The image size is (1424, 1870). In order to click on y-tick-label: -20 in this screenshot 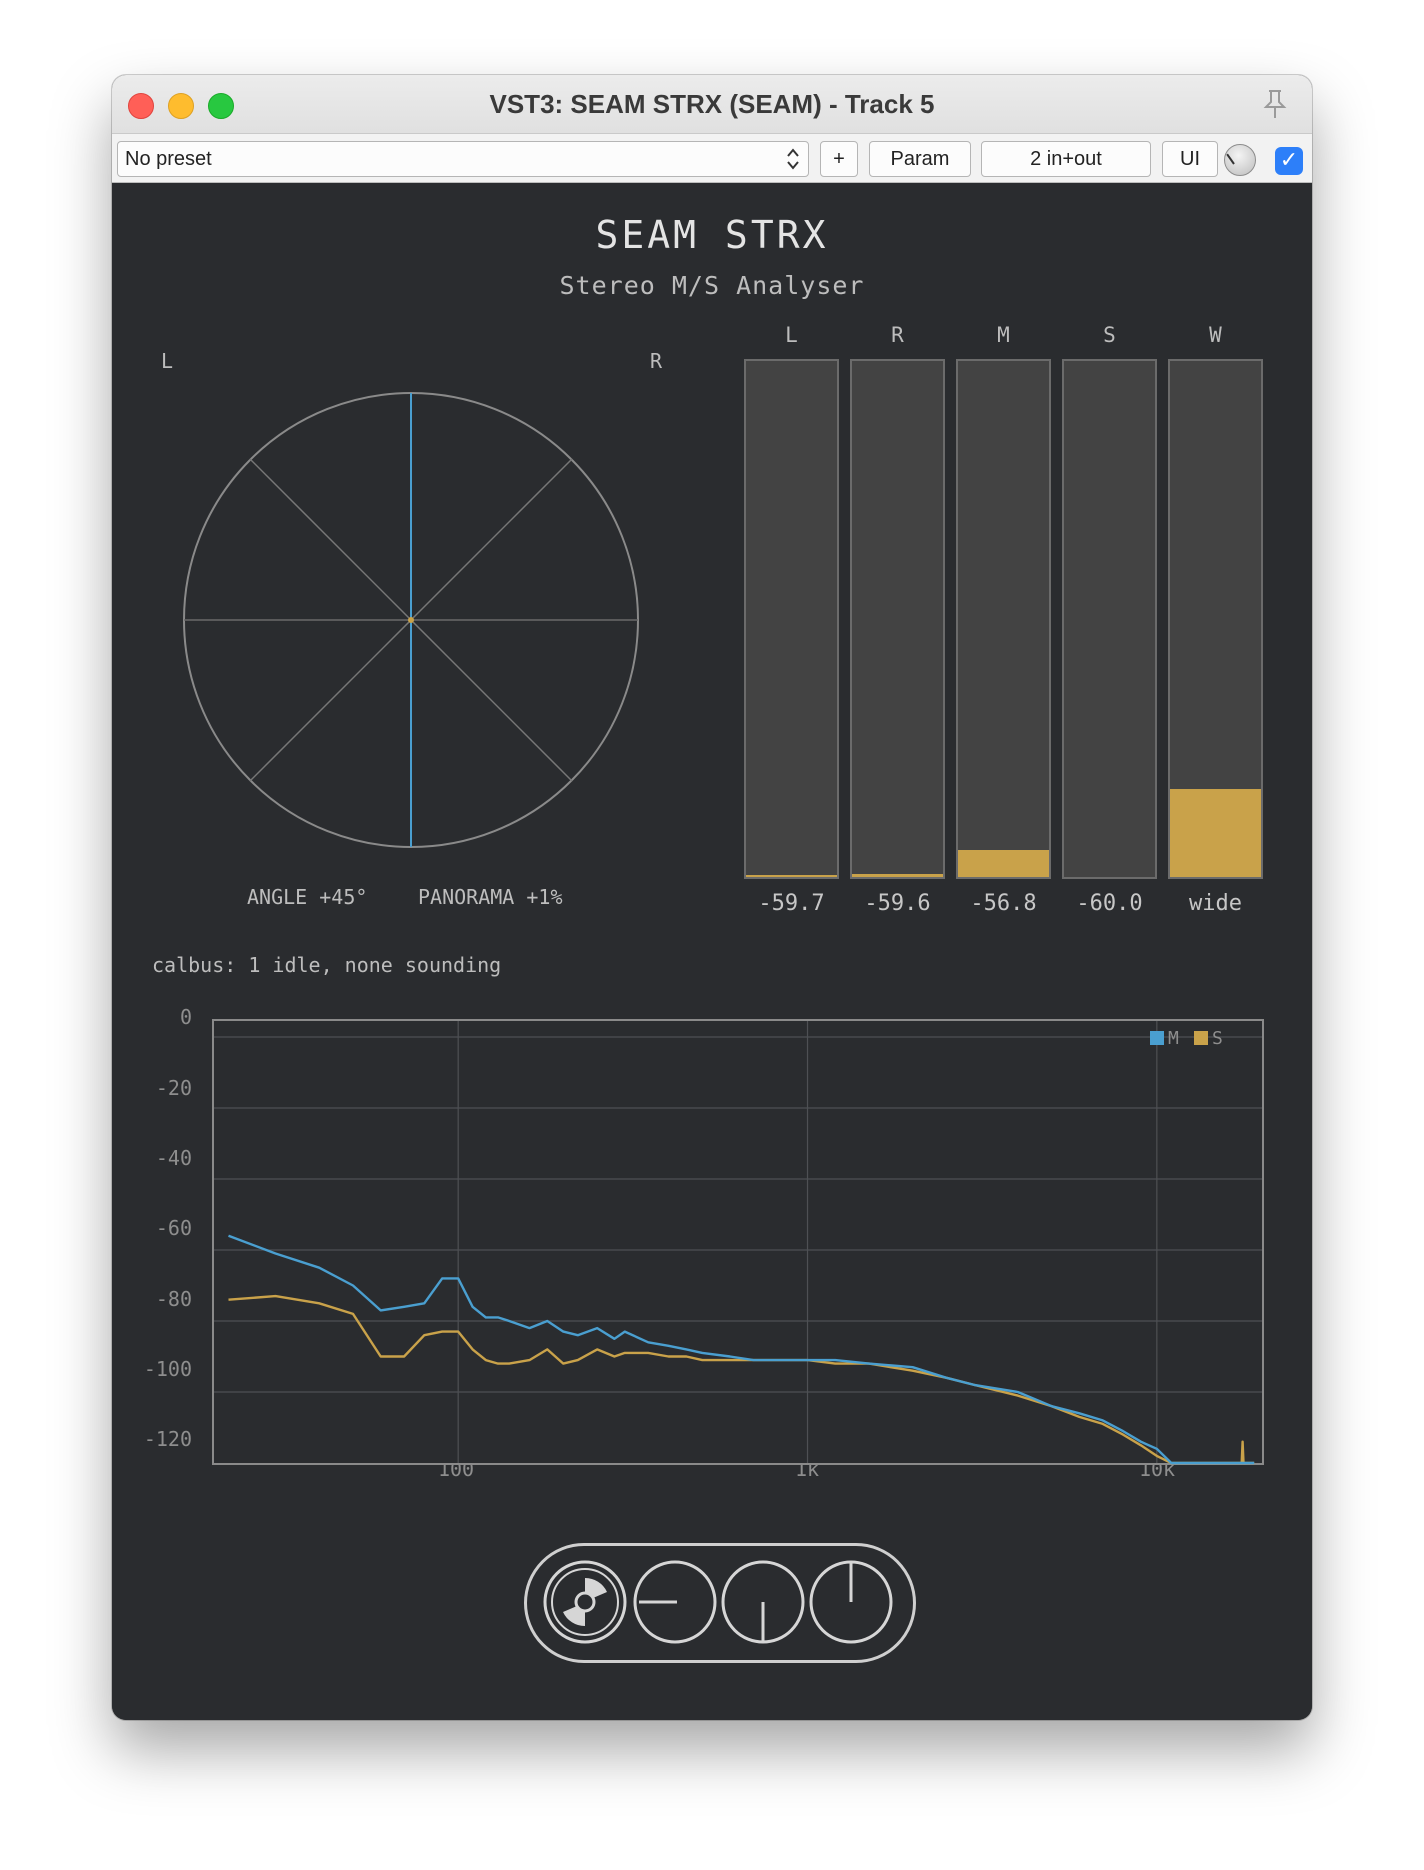, I will do `click(173, 1088)`.